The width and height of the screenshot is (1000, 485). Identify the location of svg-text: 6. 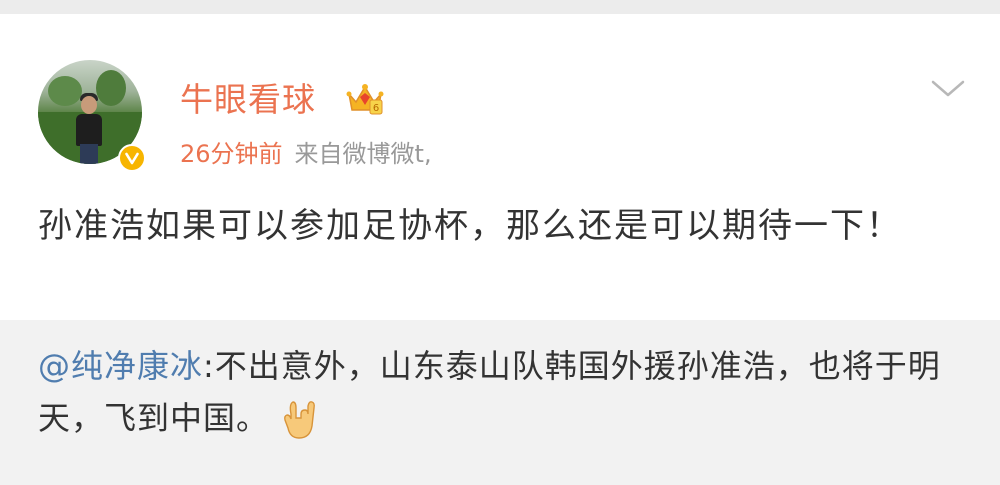
(376, 108).